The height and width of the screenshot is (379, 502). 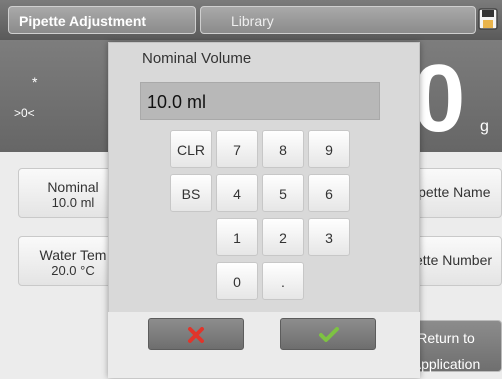 I want to click on ok-button, so click(x=328, y=334).